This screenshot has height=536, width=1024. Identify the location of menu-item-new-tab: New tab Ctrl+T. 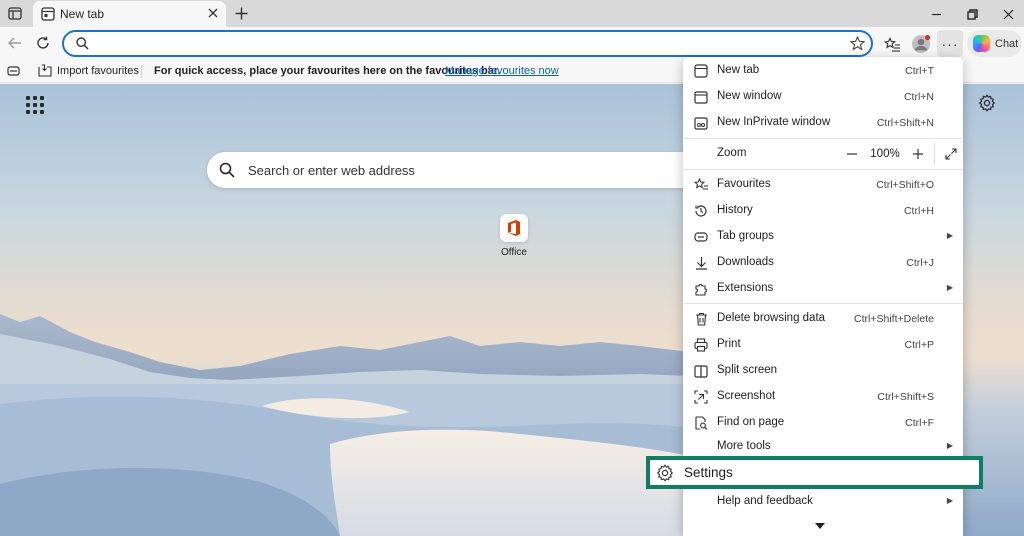
(823, 70).